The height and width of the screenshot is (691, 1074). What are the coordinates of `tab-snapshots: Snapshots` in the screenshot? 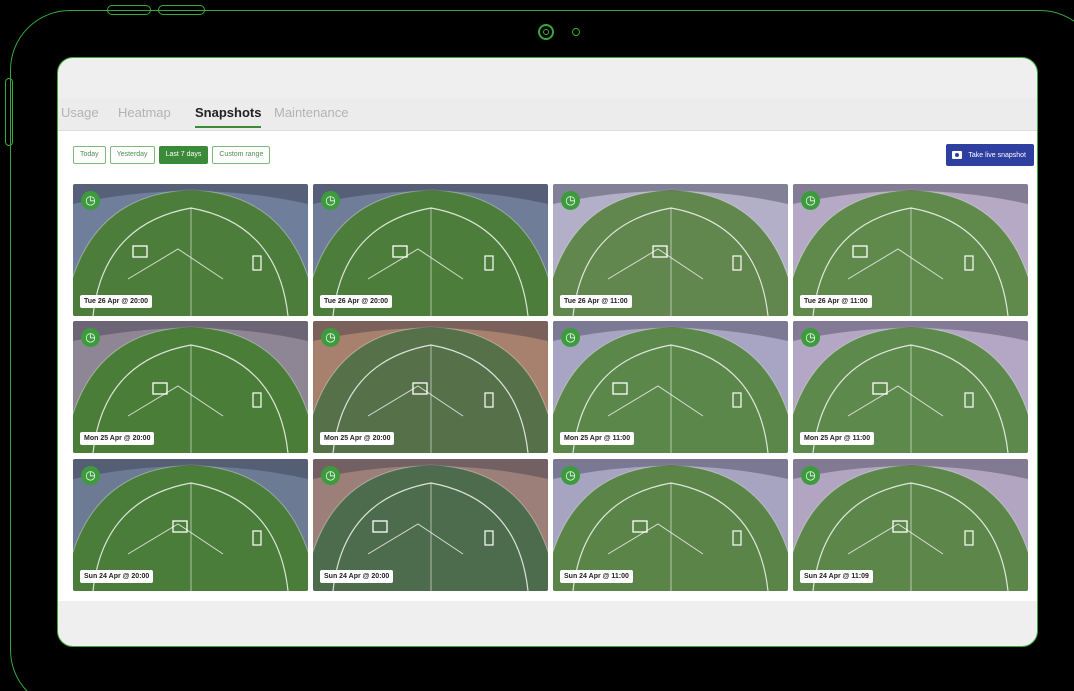 It's located at (228, 116).